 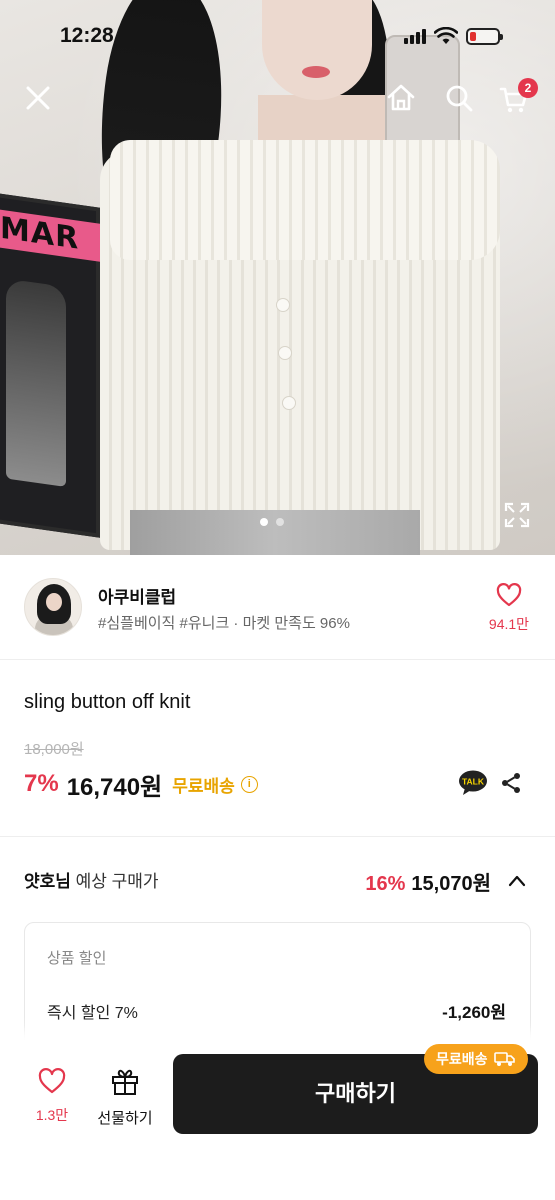 What do you see at coordinates (401, 98) in the screenshot?
I see `home-icon` at bounding box center [401, 98].